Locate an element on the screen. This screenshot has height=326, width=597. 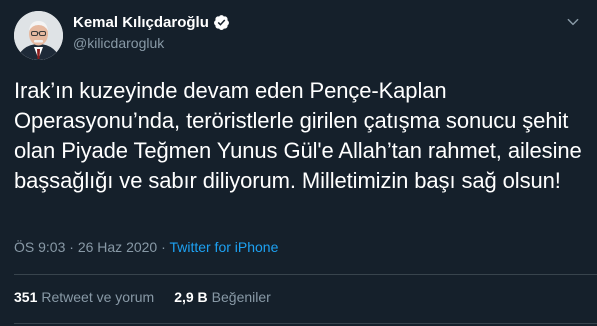
retweets-stat: 351 Retweet ve yorum is located at coordinates (84, 297).